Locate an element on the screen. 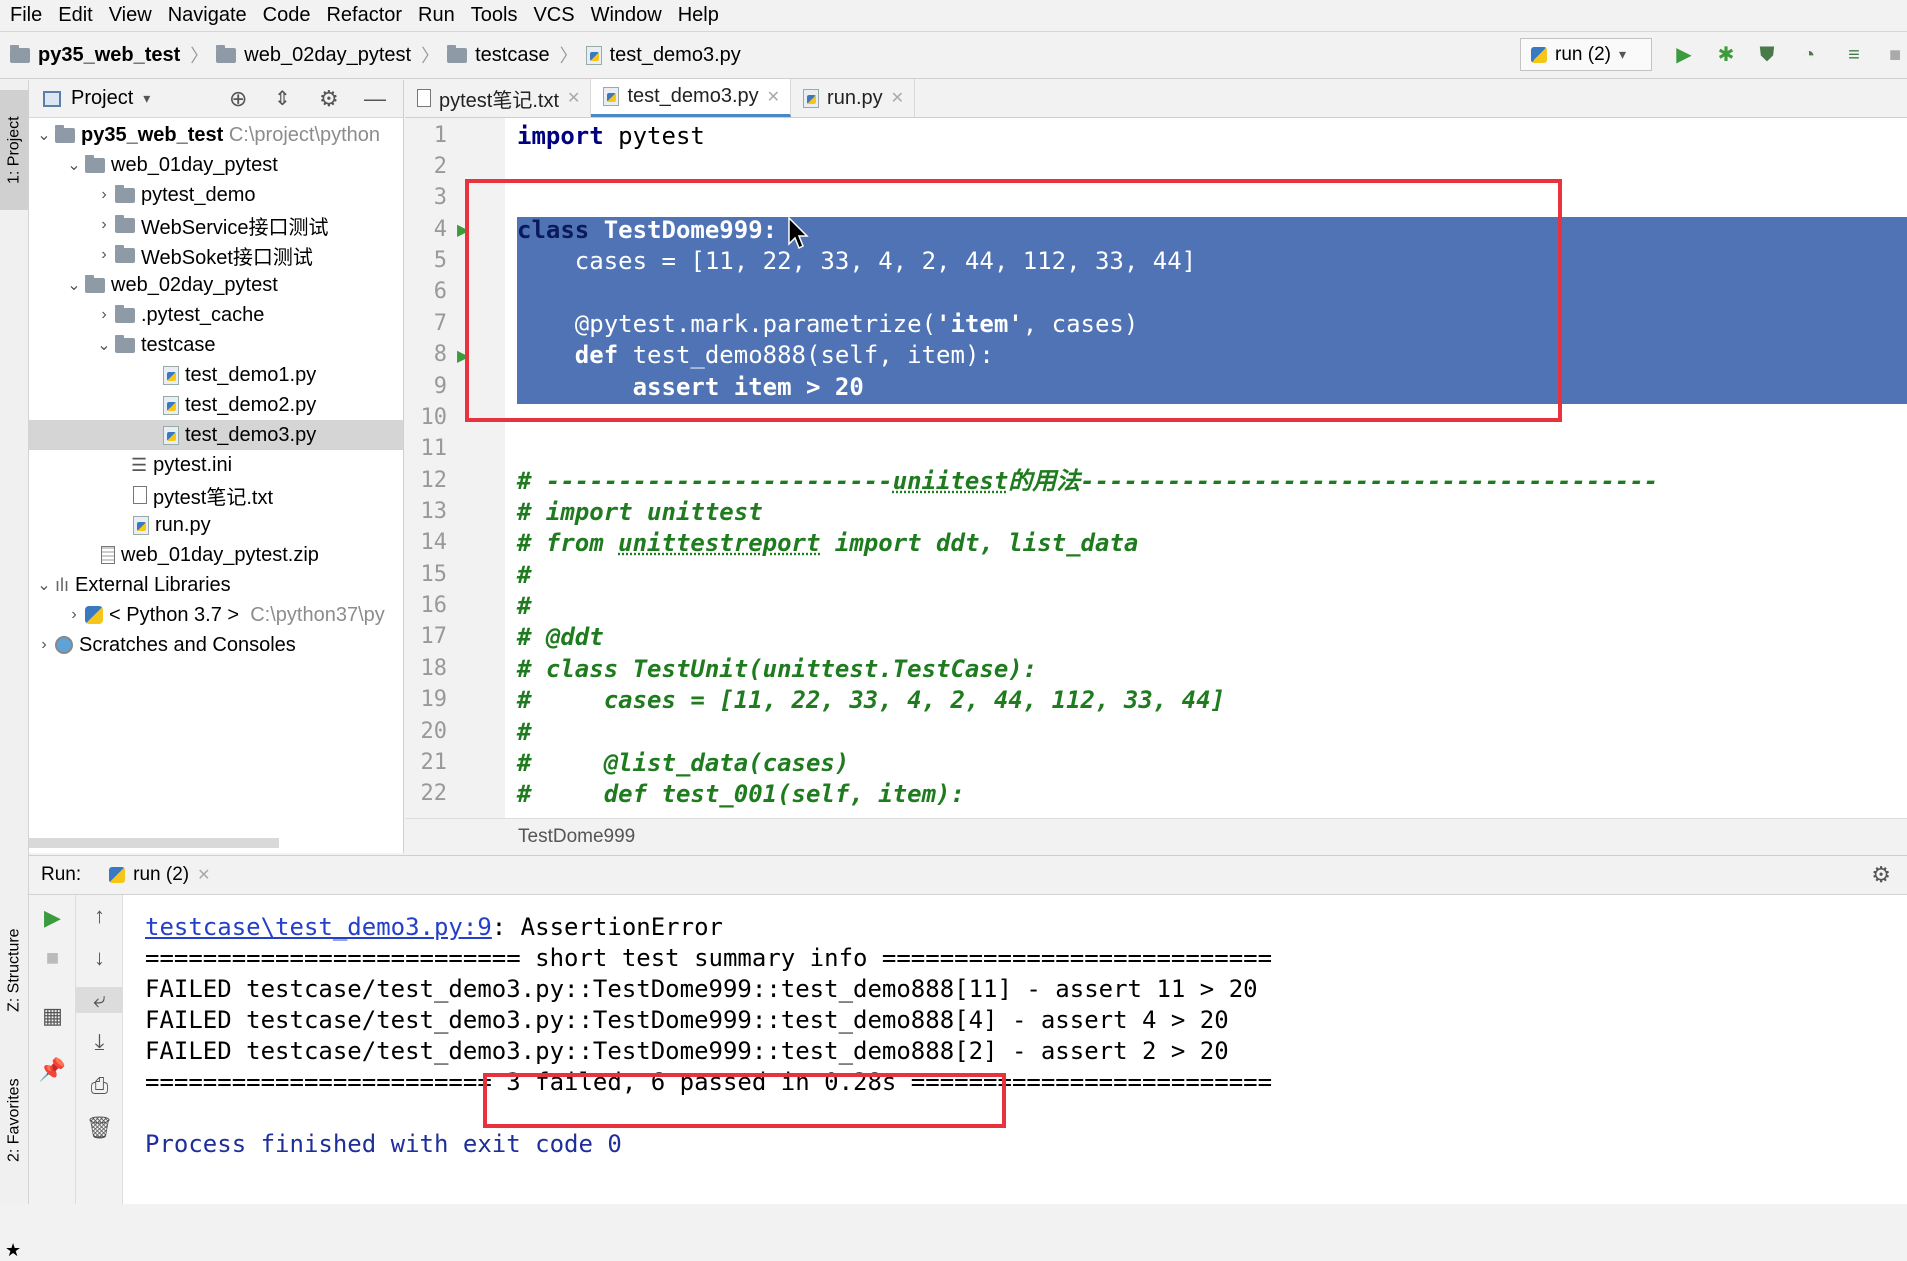 The height and width of the screenshot is (1261, 1907). line-number: 16 is located at coordinates (434, 605).